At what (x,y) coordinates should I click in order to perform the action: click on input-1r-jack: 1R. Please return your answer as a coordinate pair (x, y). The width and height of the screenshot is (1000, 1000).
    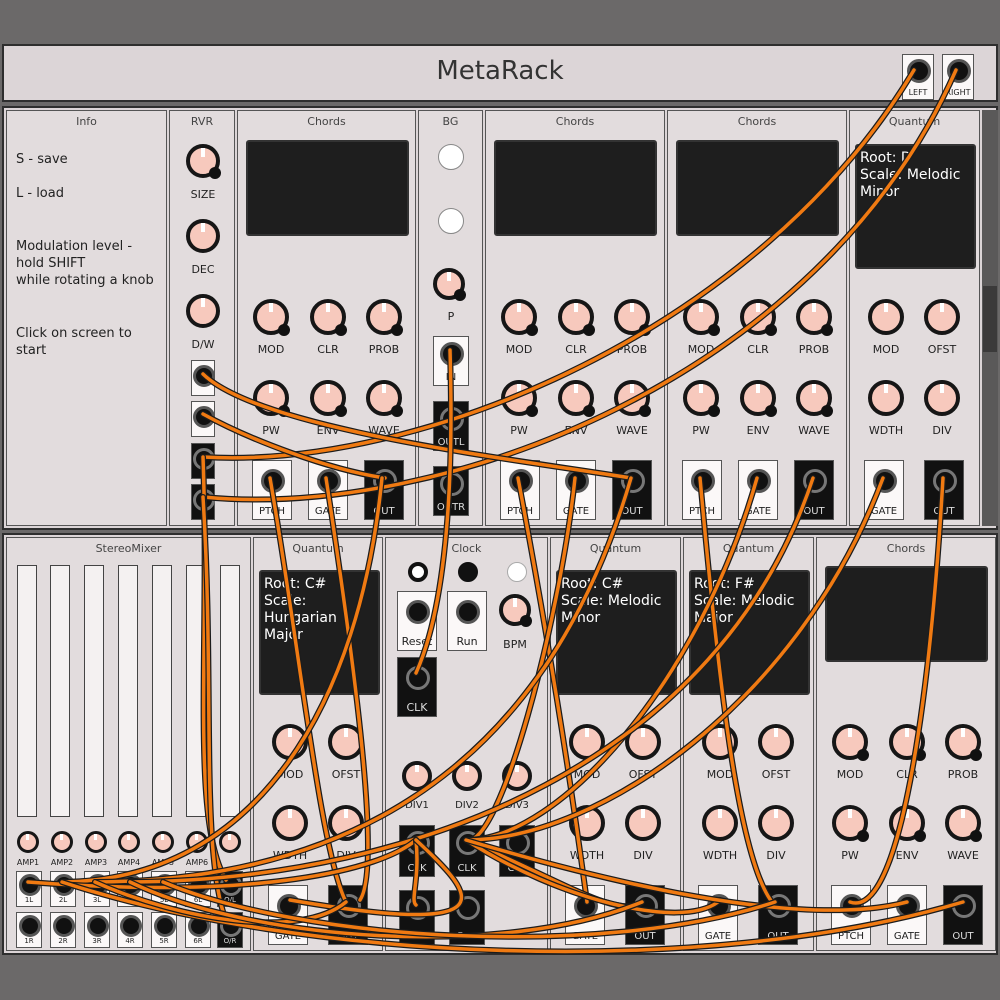
    Looking at the image, I should click on (29, 930).